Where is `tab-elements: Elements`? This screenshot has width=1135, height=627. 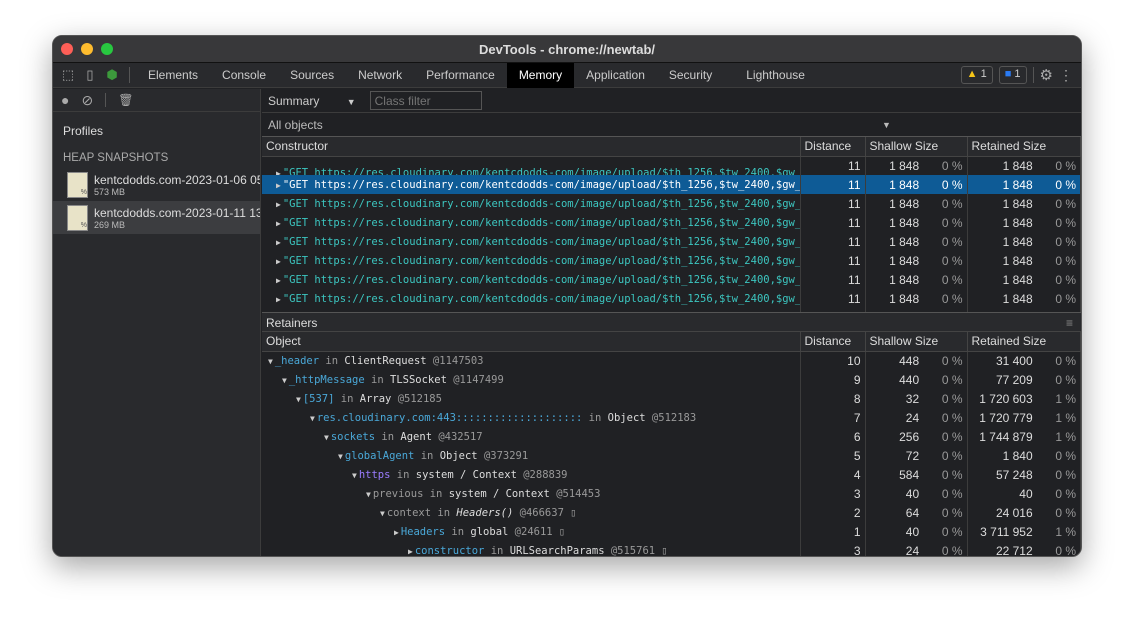
tab-elements: Elements is located at coordinates (173, 75).